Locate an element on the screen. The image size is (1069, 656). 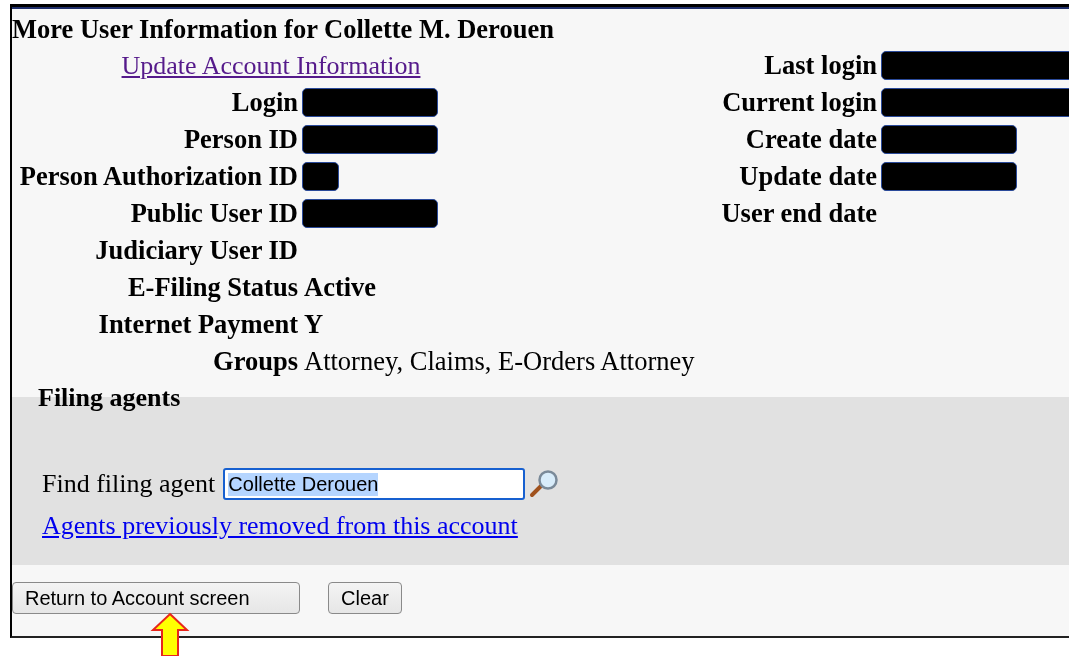
section-heading: Filing agents is located at coordinates (109, 398).